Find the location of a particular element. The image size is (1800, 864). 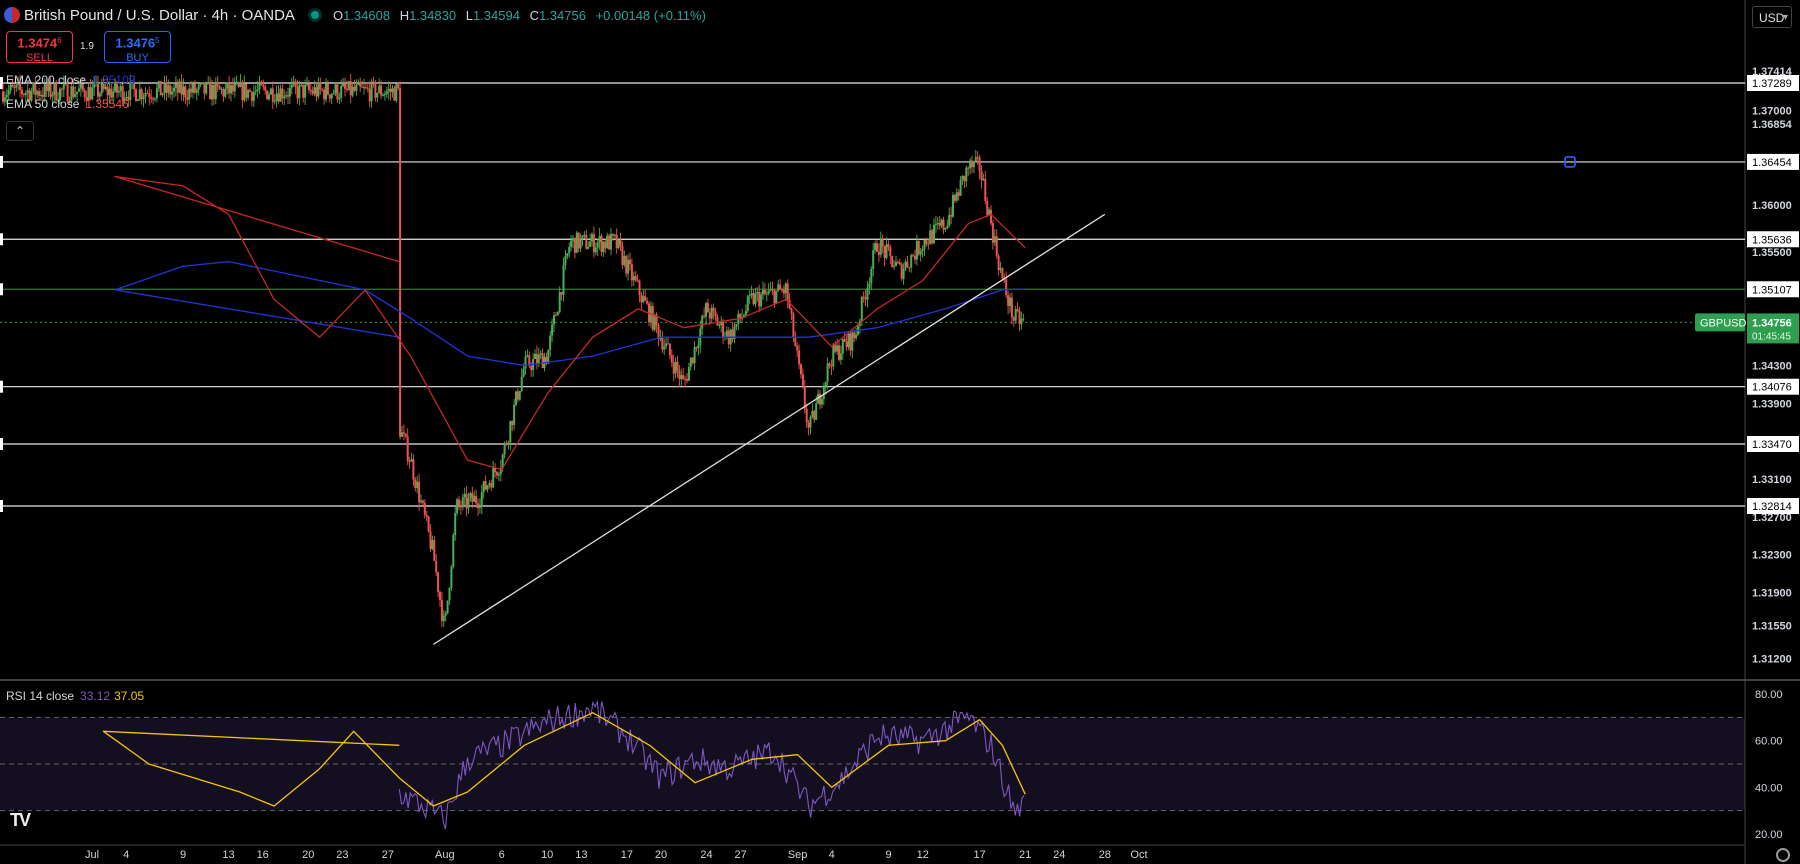

time-axis-label: 13 is located at coordinates (581, 855).